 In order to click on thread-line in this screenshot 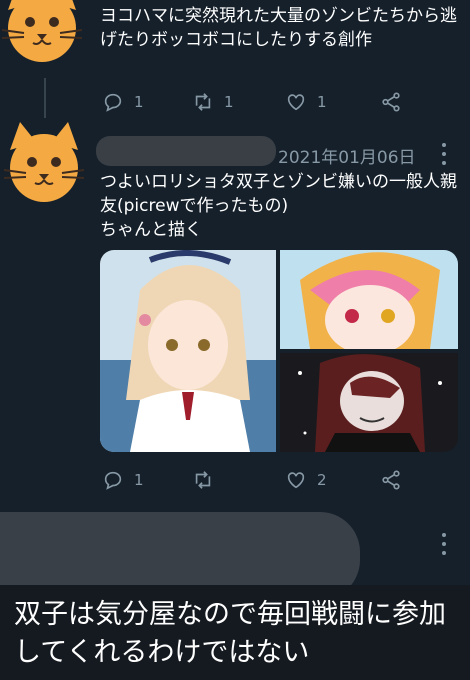, I will do `click(45, 98)`.